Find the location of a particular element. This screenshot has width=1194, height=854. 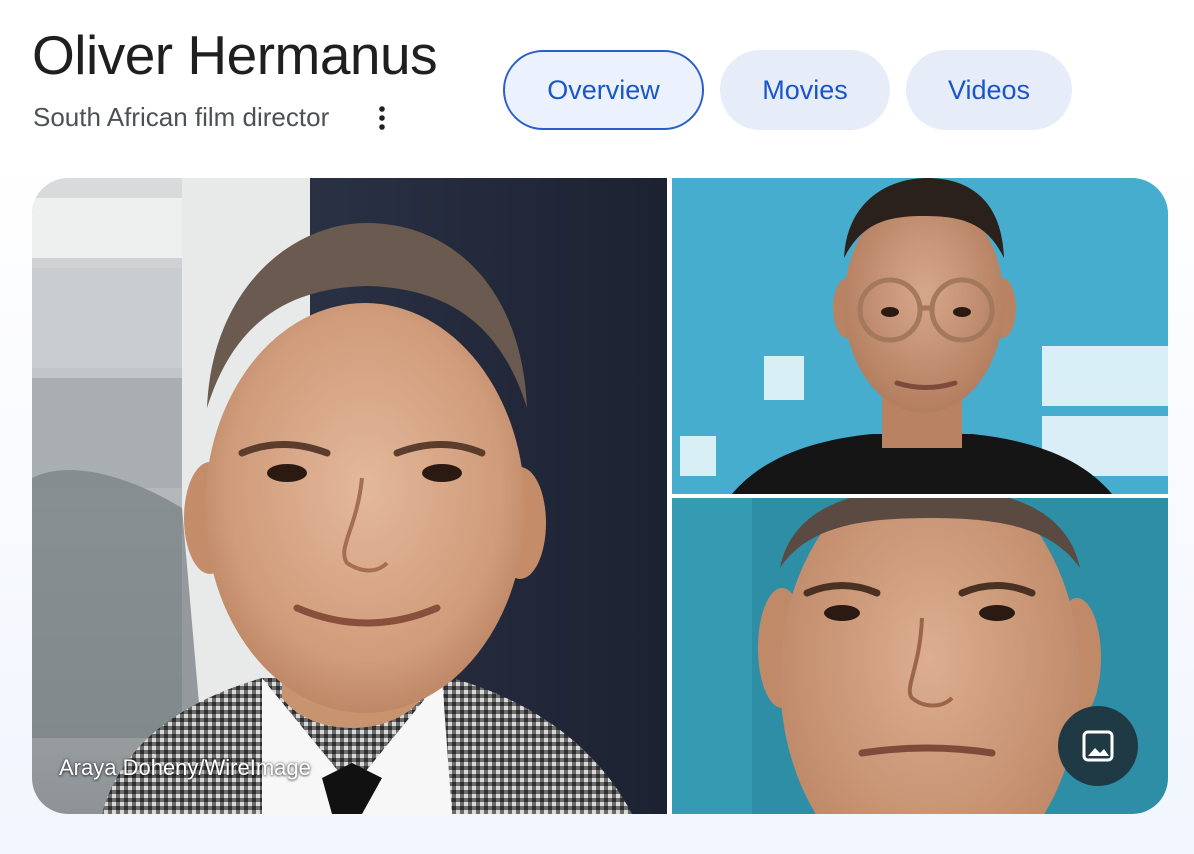

image-credit: Araya Doheny/WireImage is located at coordinates (185, 767).